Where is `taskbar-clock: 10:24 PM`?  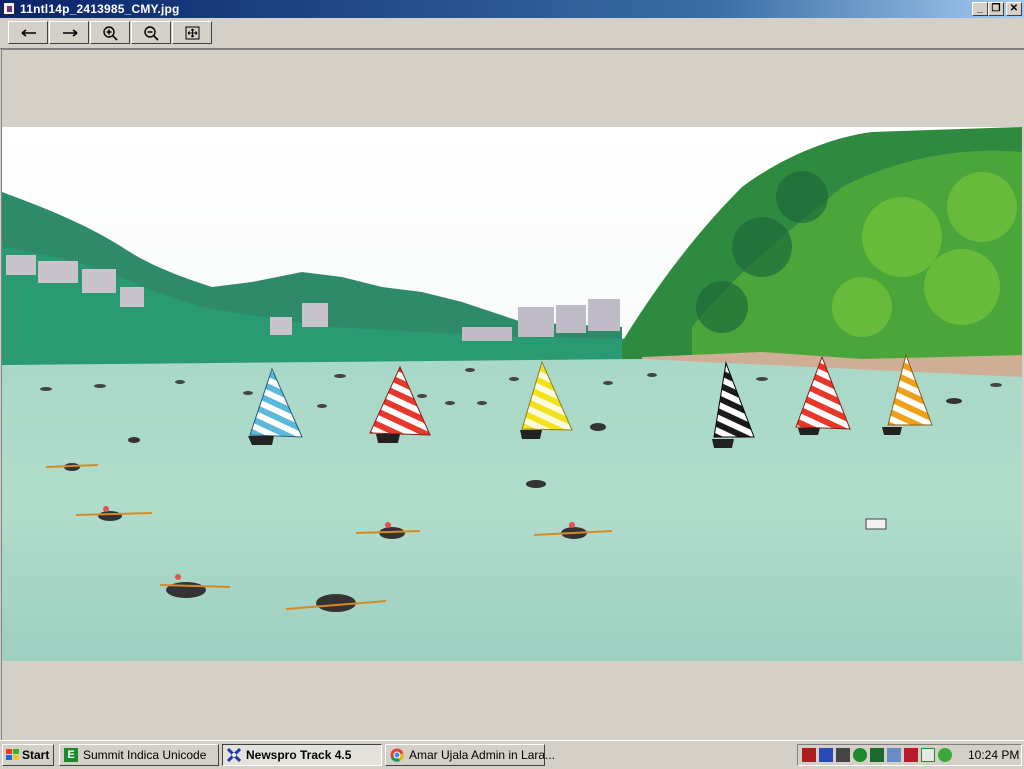 taskbar-clock: 10:24 PM is located at coordinates (993, 755).